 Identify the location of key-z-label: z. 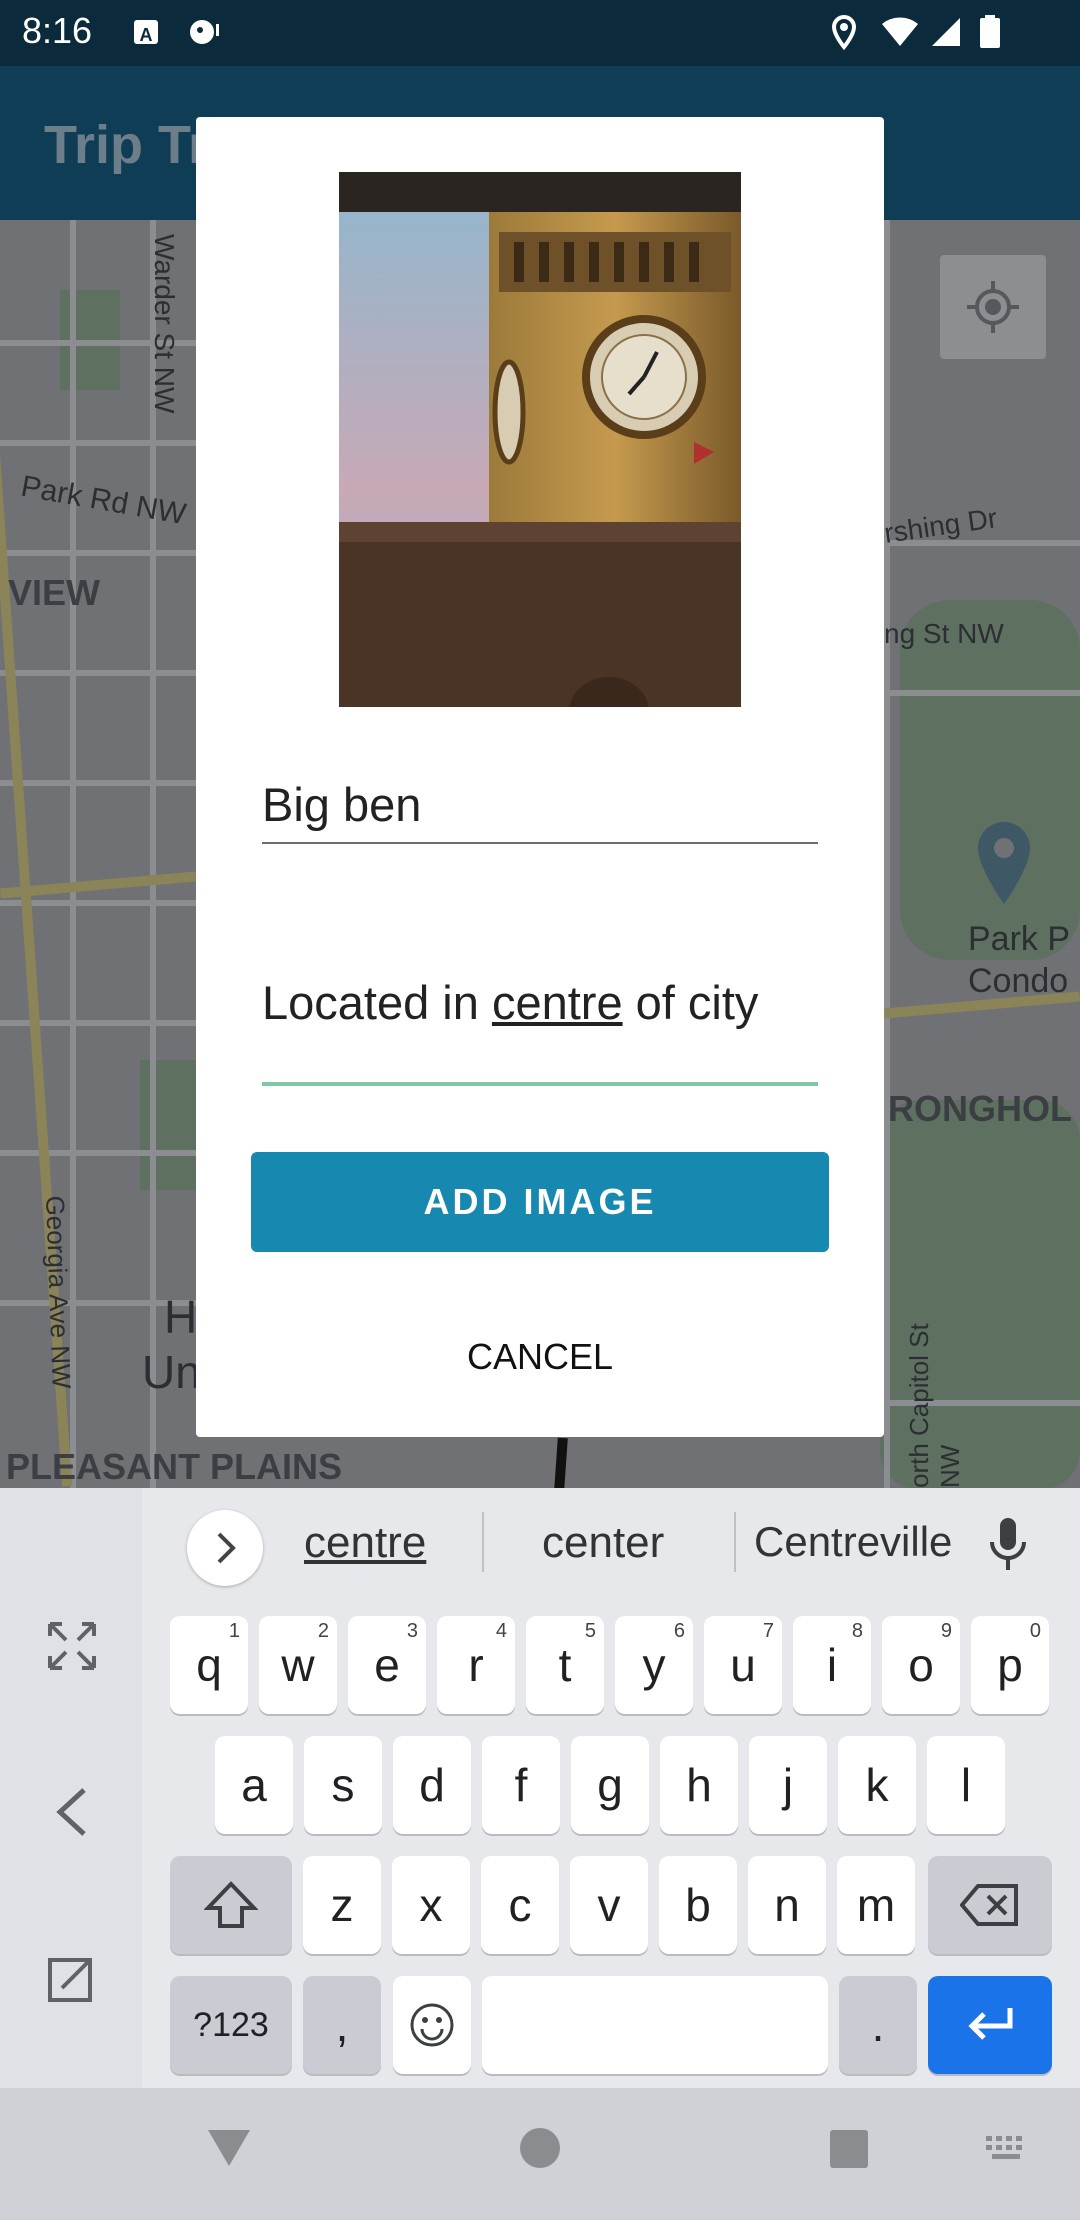
(342, 1905).